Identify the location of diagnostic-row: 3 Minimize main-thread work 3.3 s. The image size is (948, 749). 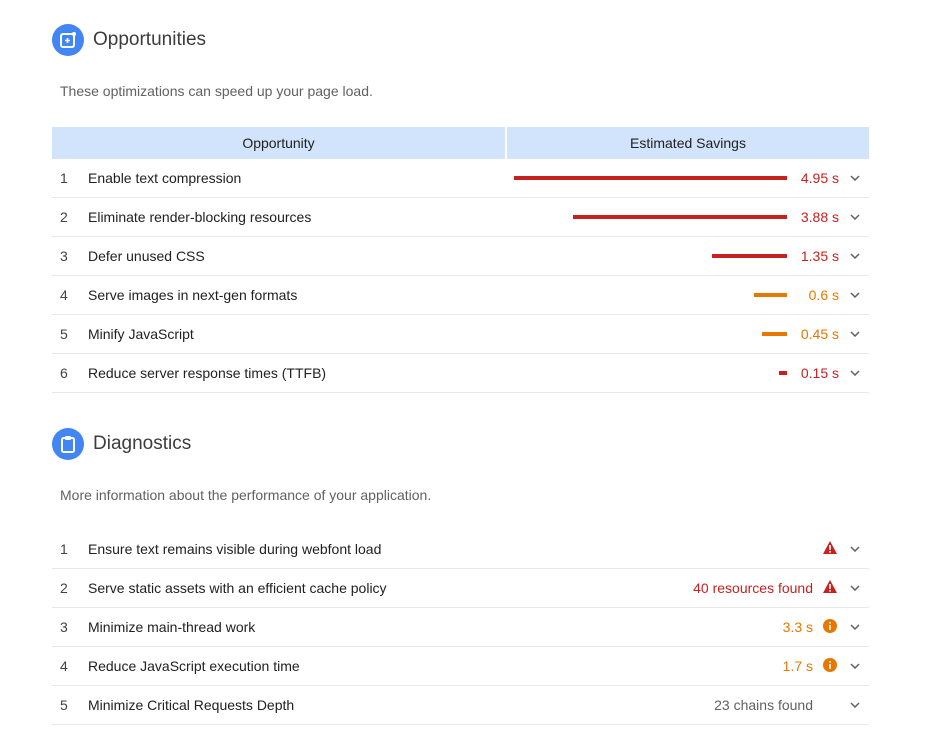
(460, 627).